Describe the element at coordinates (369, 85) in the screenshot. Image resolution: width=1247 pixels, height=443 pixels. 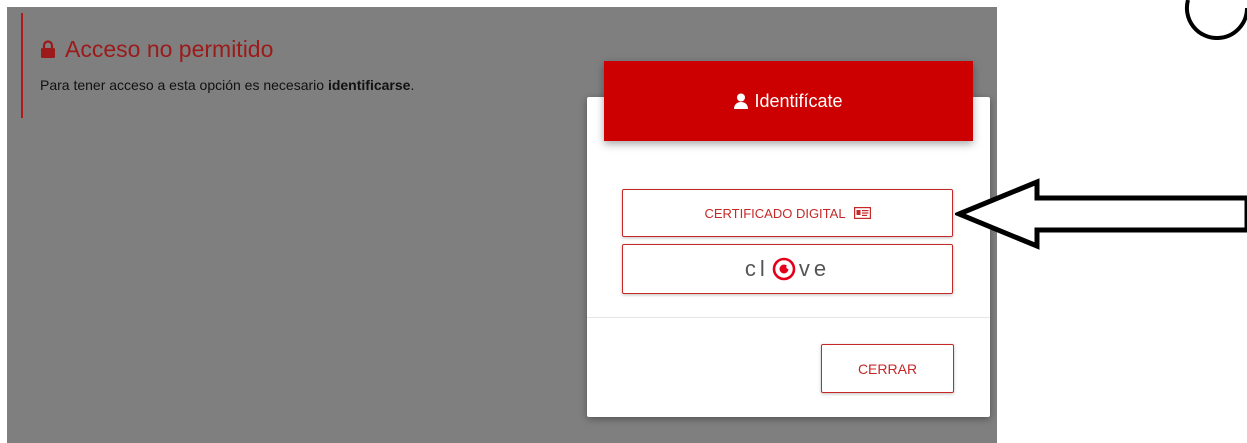
I see `alert-message-bold: identificarse` at that location.